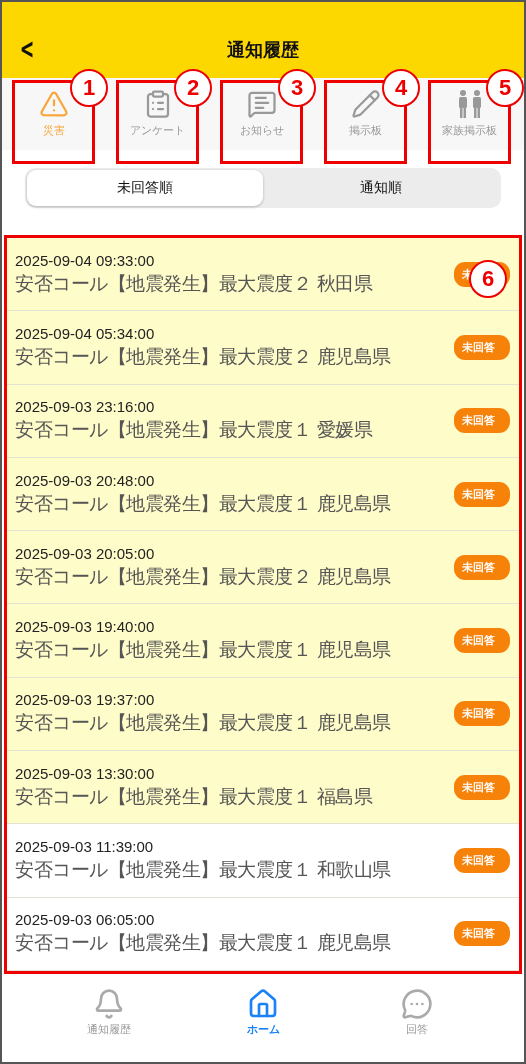 This screenshot has height=1064, width=526. I want to click on nav-tab: ホーム, so click(263, 1013).